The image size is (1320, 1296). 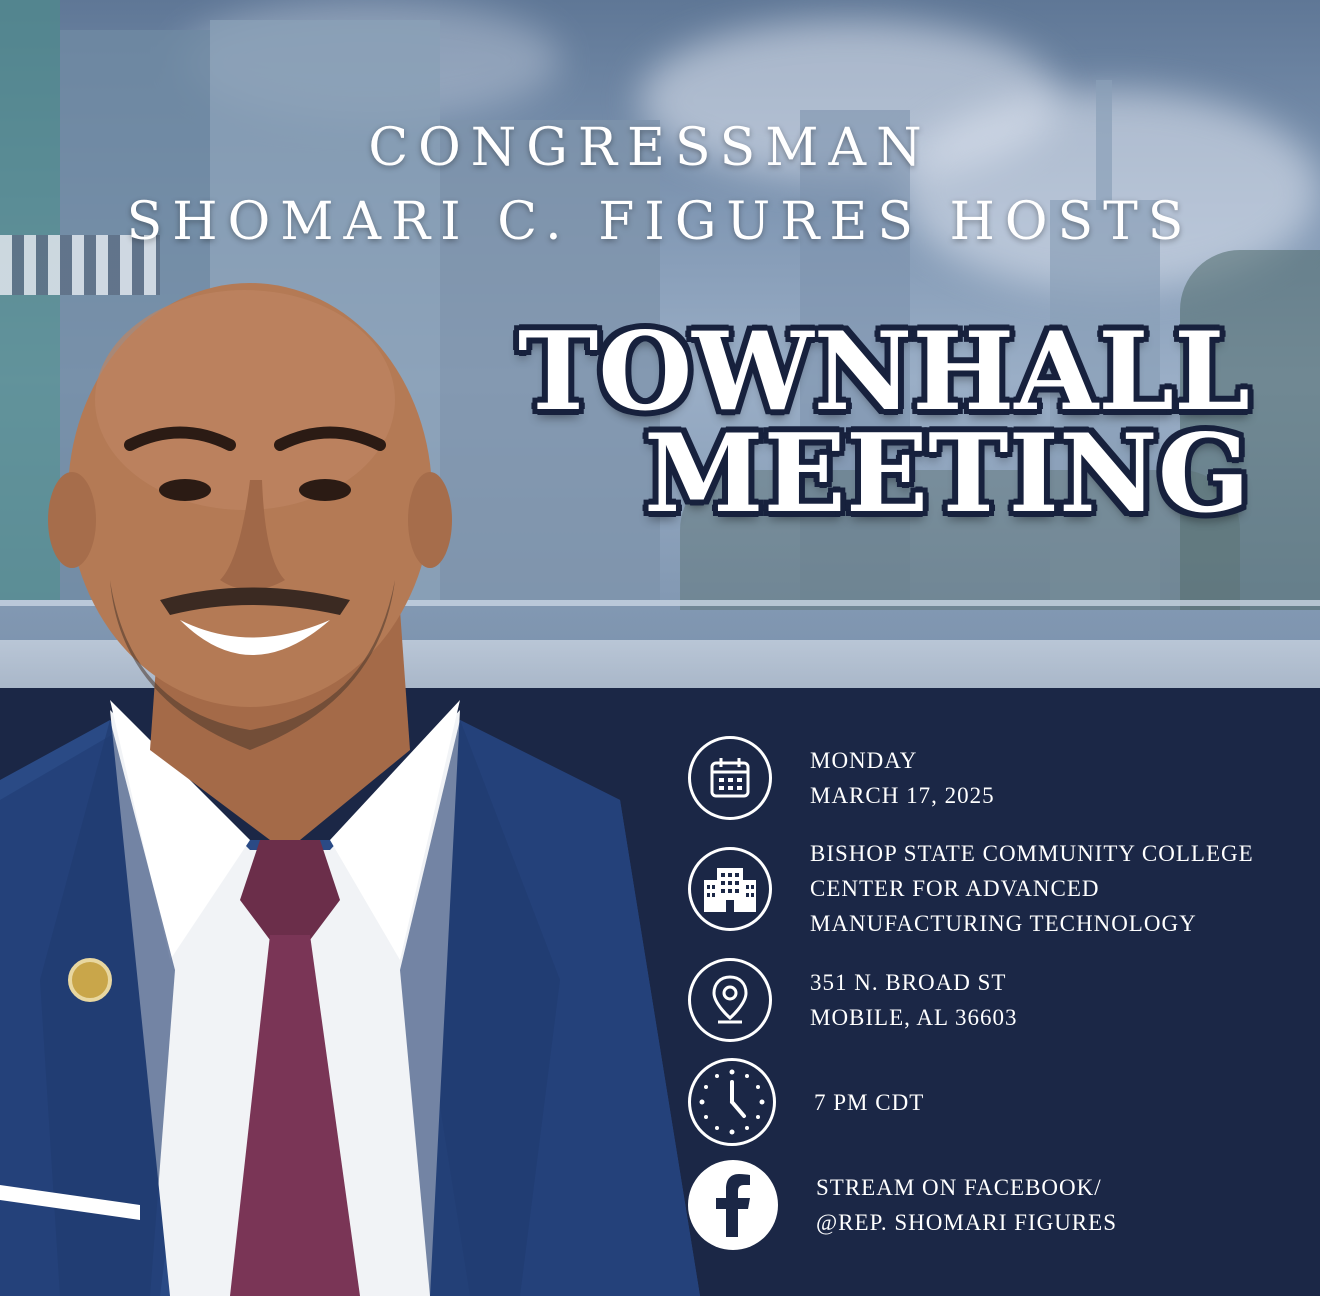 What do you see at coordinates (1032, 853) in the screenshot?
I see `venue-line-1: BISHOP STATE COMMUNITY COLLEGE` at bounding box center [1032, 853].